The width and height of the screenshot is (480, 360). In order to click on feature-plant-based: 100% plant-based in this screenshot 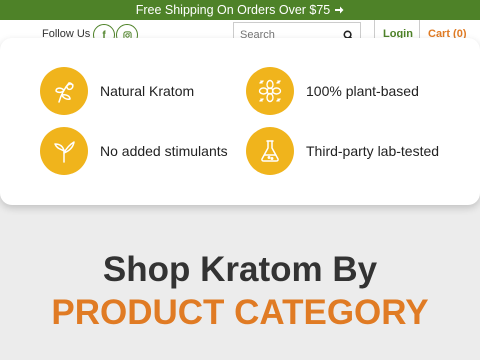, I will do `click(332, 91)`.